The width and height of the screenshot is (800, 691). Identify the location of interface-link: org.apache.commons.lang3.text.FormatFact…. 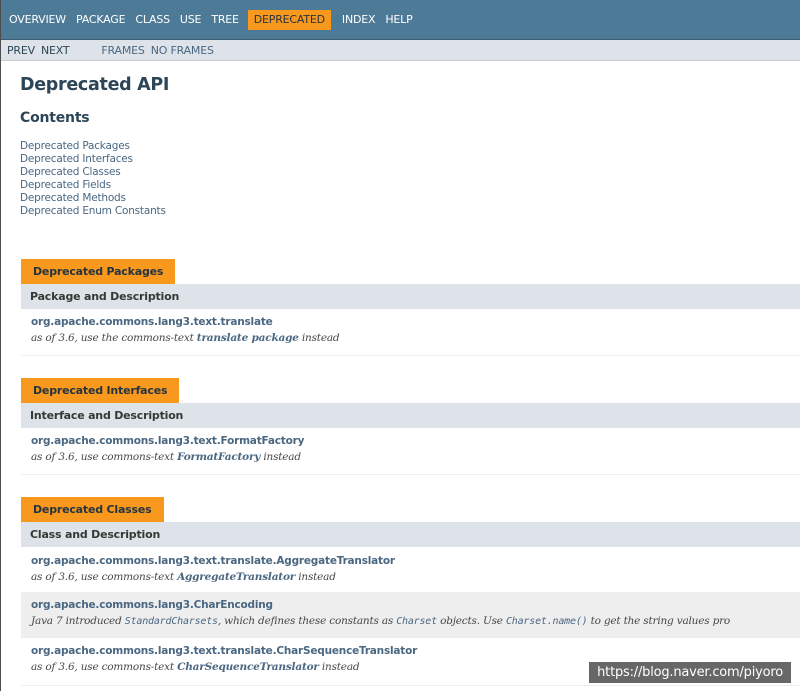
(415, 441).